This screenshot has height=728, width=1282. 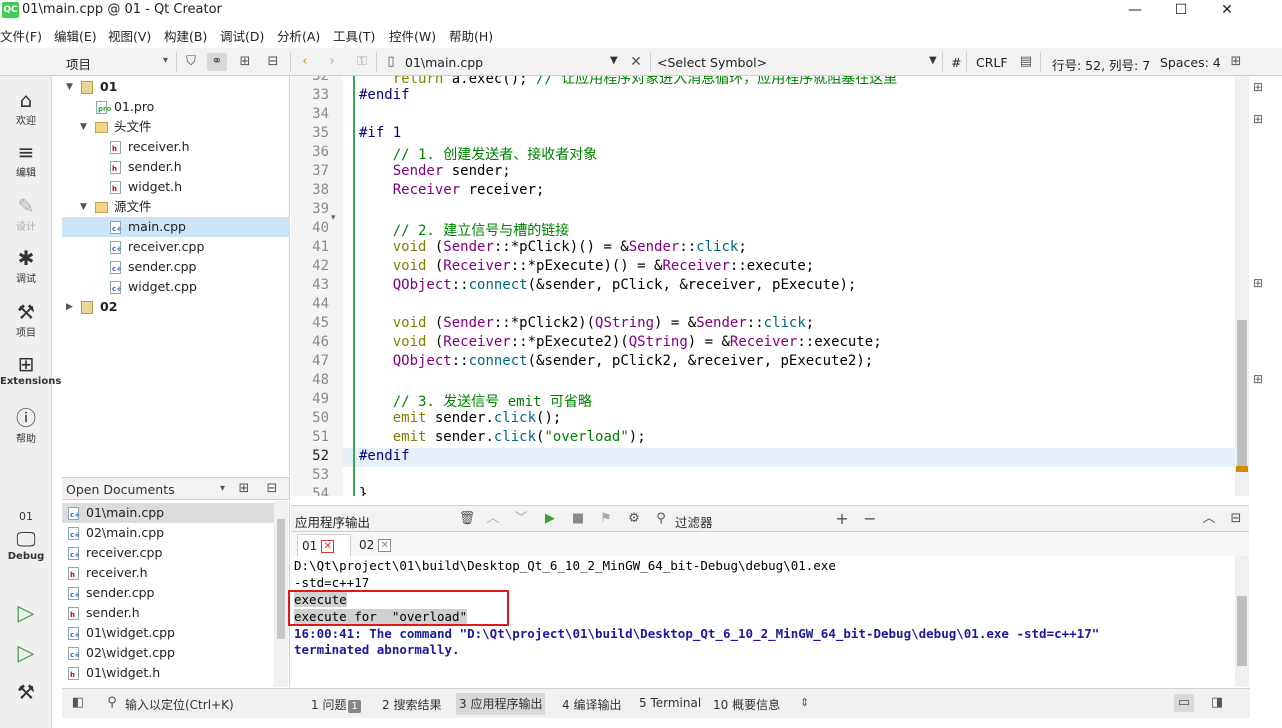 What do you see at coordinates (191, 62) in the screenshot?
I see `filter-icon: ⛉` at bounding box center [191, 62].